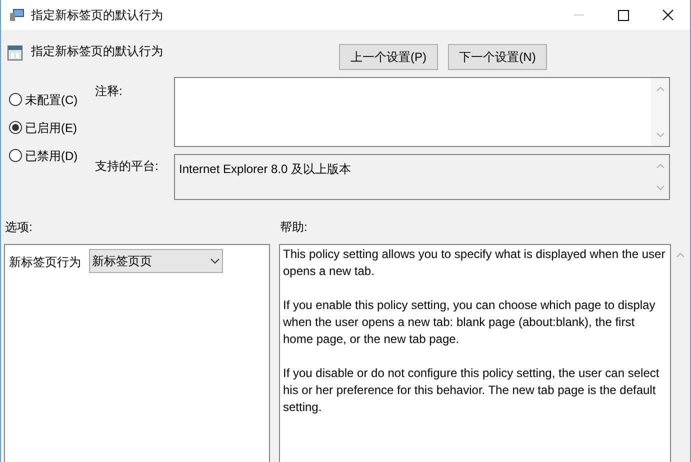 The height and width of the screenshot is (462, 691). What do you see at coordinates (471, 390) in the screenshot?
I see `help-paragraph: If you disable or do not configure this policy setting, the user can select his or her preference for this behavior. The new tab page is the default setting.` at bounding box center [471, 390].